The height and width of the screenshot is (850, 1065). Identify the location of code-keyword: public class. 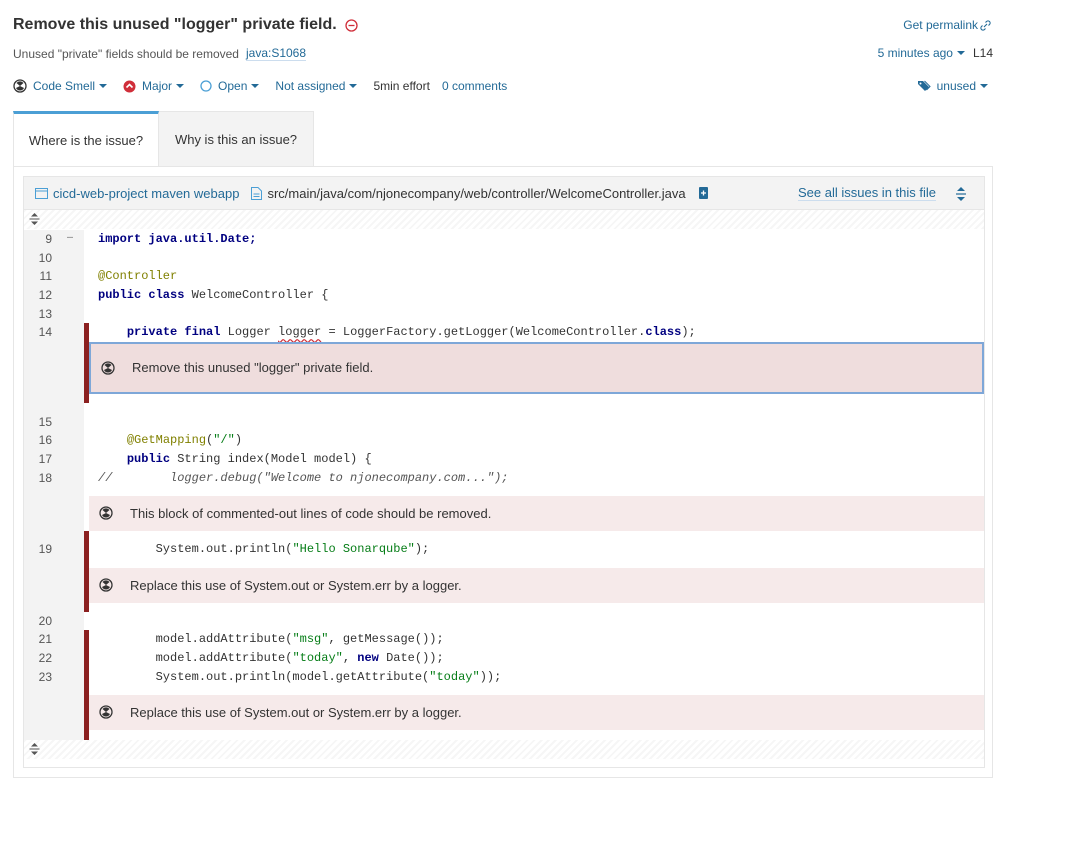
(141, 295).